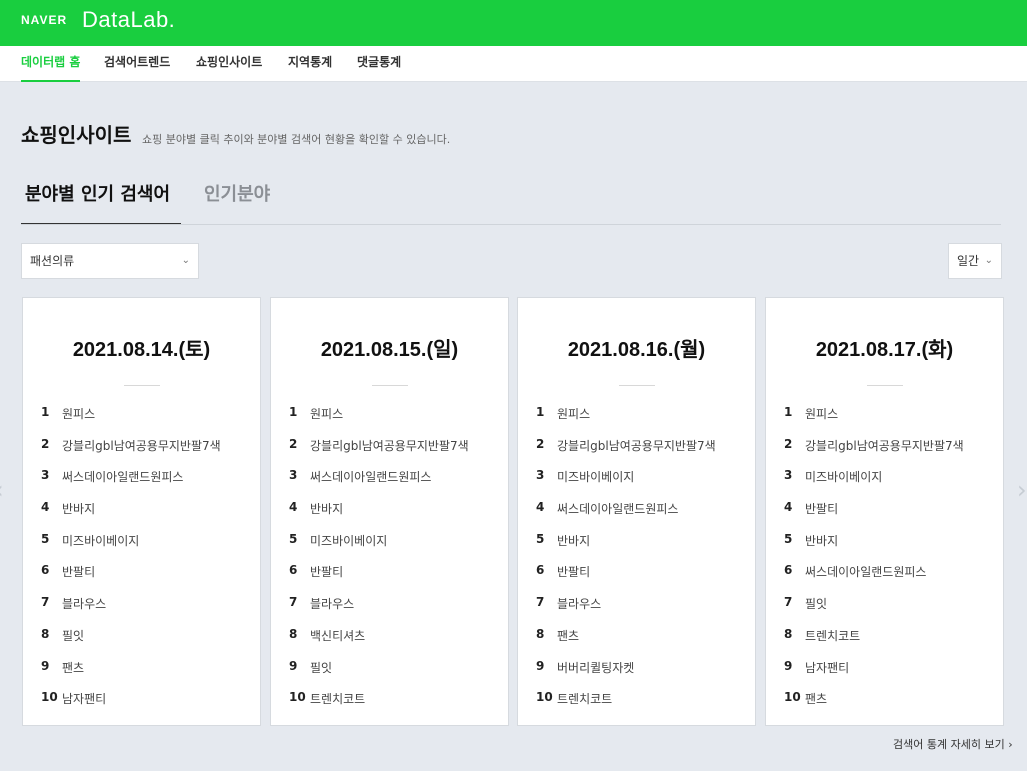 The height and width of the screenshot is (771, 1027). I want to click on rank-keyword: 백신티셔츠, so click(337, 635).